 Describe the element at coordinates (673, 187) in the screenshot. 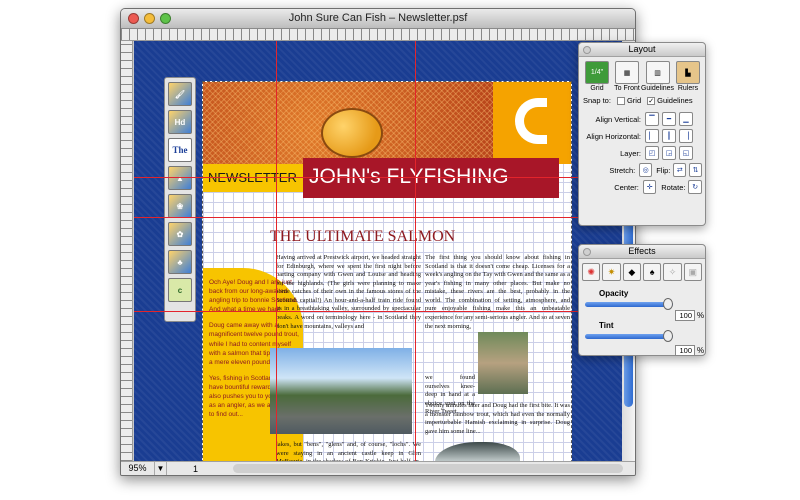

I see `rotate-label: Rotate:` at that location.